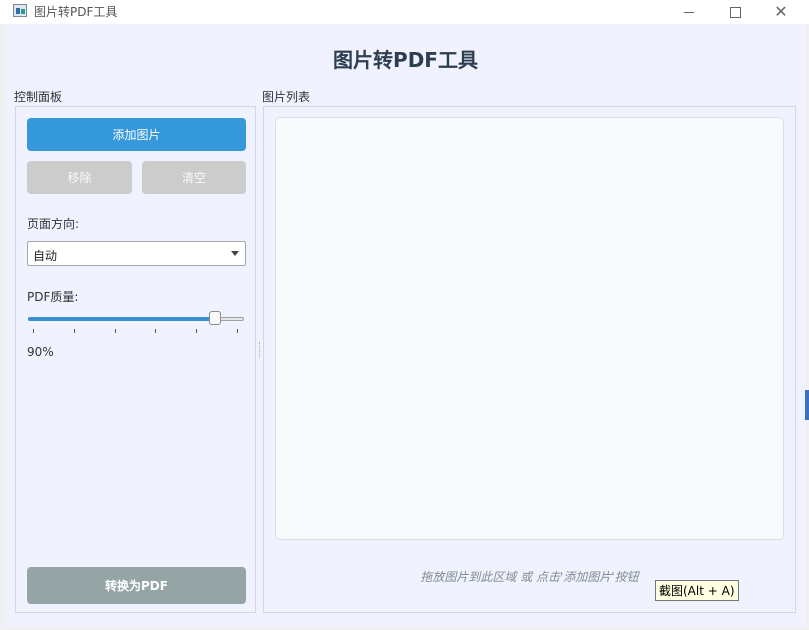  Describe the element at coordinates (79, 177) in the screenshot. I see `remove-button: 移除` at that location.